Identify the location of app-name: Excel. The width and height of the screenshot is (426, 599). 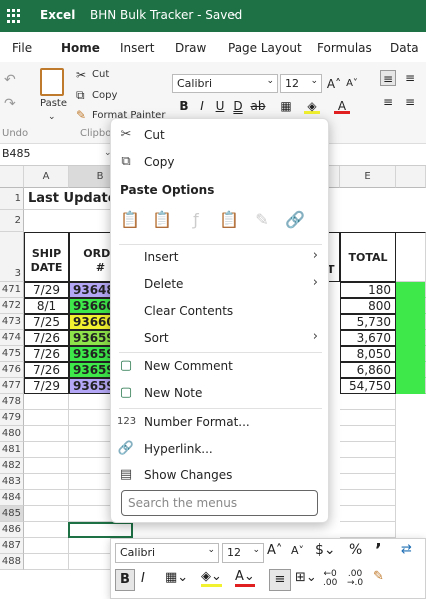
(57, 15).